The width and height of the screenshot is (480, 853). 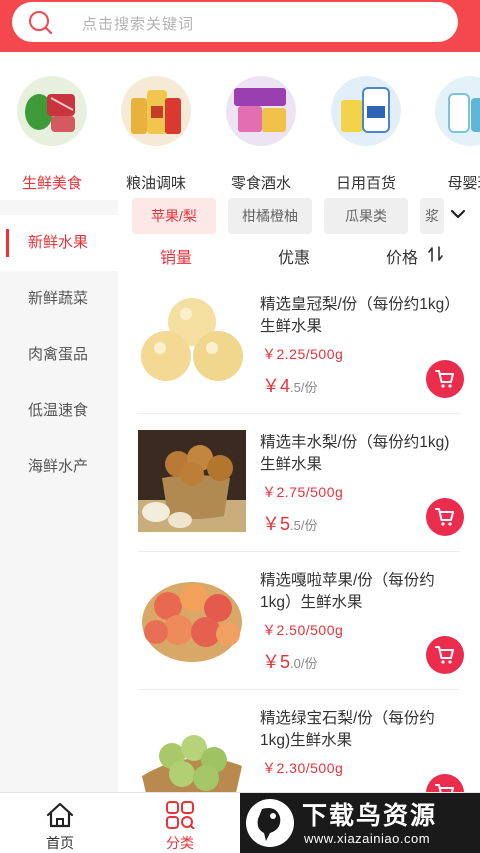 What do you see at coordinates (304, 663) in the screenshot?
I see `price-decimal: .0/份` at bounding box center [304, 663].